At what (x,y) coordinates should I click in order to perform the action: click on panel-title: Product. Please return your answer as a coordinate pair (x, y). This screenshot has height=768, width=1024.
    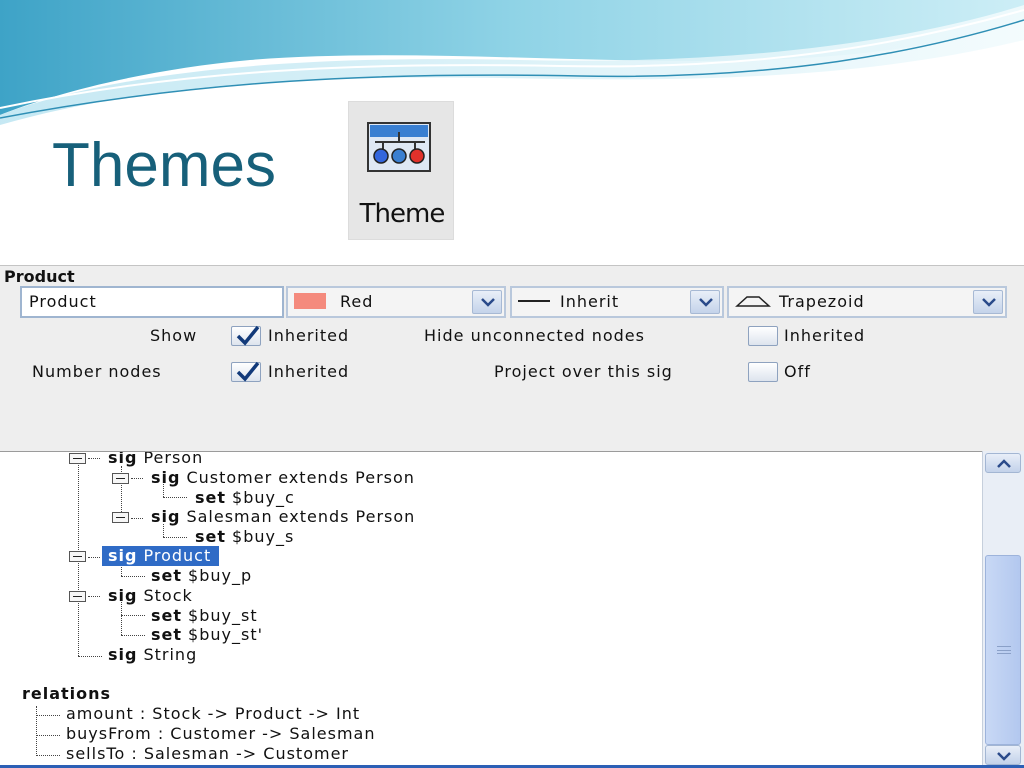
    Looking at the image, I should click on (39, 276).